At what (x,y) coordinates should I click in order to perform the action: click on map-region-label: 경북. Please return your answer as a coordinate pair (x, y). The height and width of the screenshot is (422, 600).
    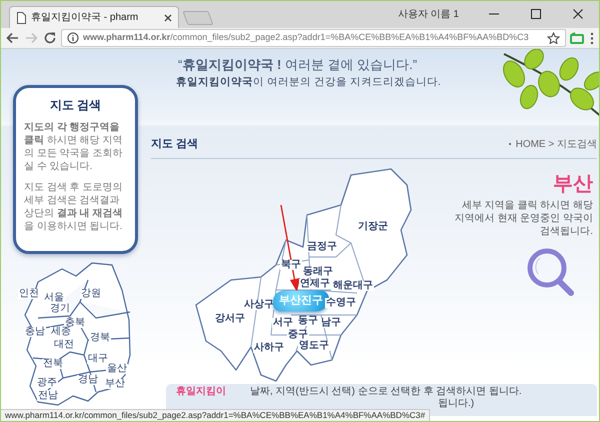
    Looking at the image, I should click on (100, 338).